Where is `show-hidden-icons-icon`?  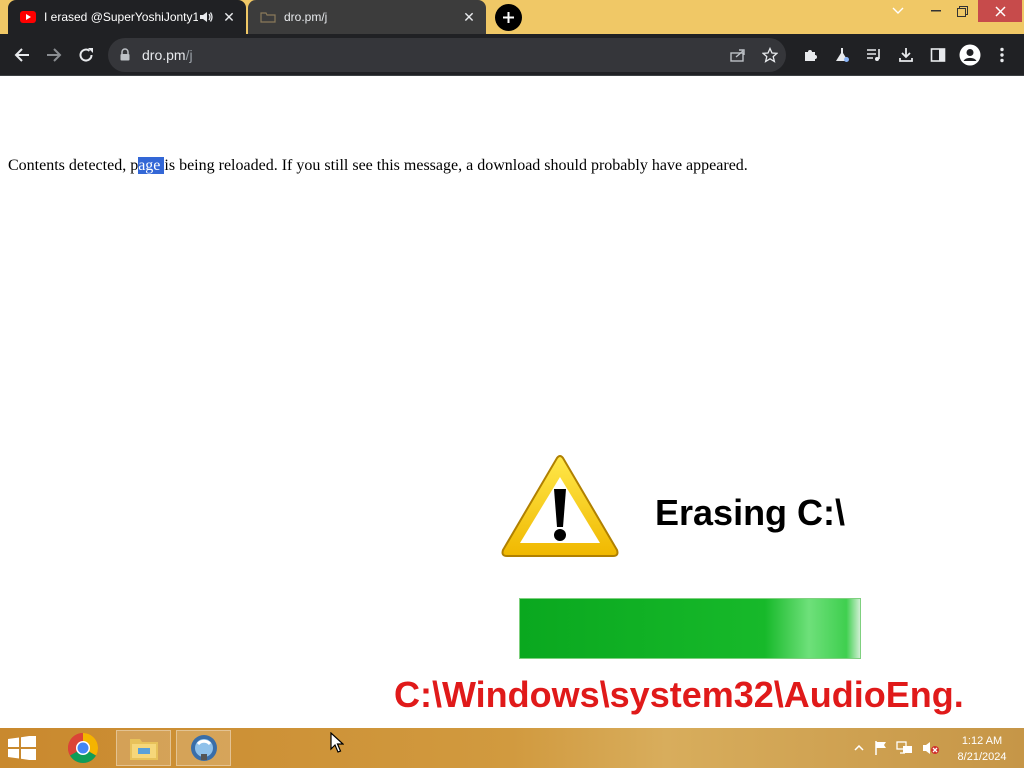
show-hidden-icons-icon is located at coordinates (859, 748).